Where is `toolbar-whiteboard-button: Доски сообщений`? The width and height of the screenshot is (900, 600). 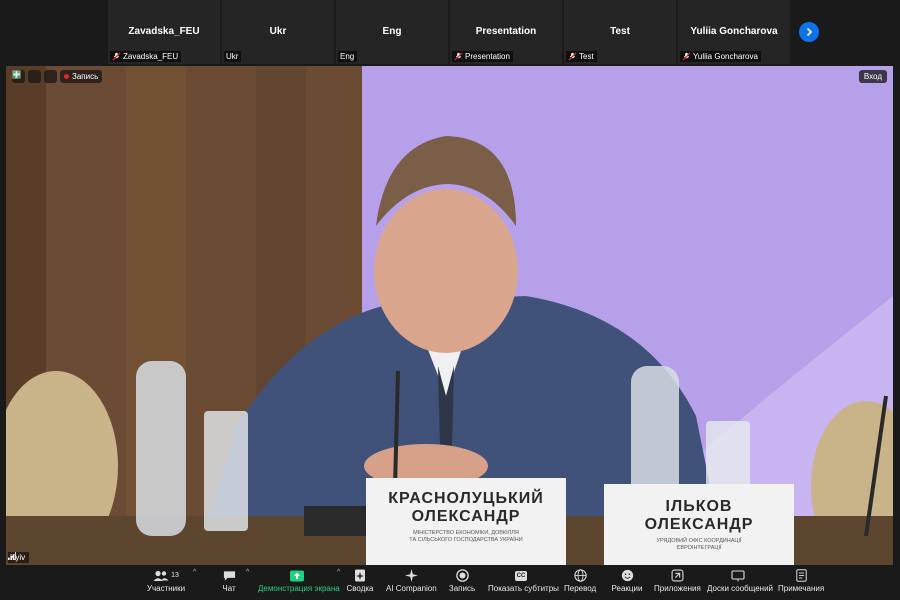
toolbar-whiteboard-button: Доски сообщений is located at coordinates (740, 580).